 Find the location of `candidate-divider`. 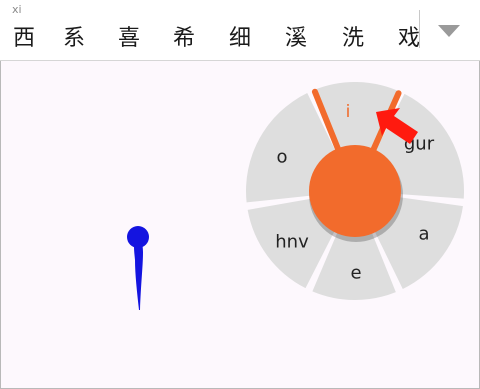

candidate-divider is located at coordinates (419, 29).